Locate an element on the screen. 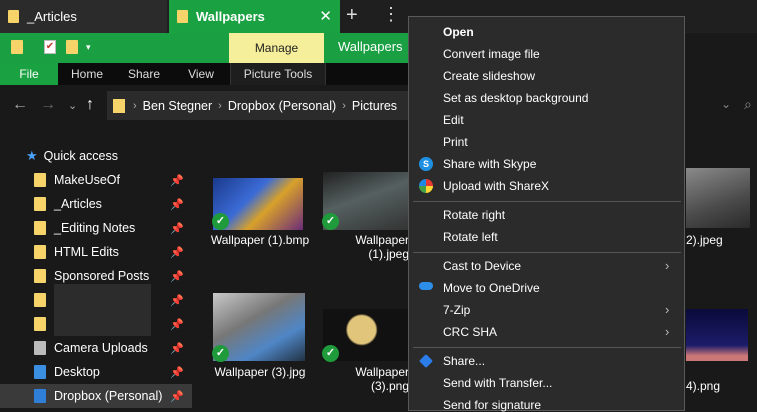  menu-item-rotate-left: Rotate left is located at coordinates (470, 237).